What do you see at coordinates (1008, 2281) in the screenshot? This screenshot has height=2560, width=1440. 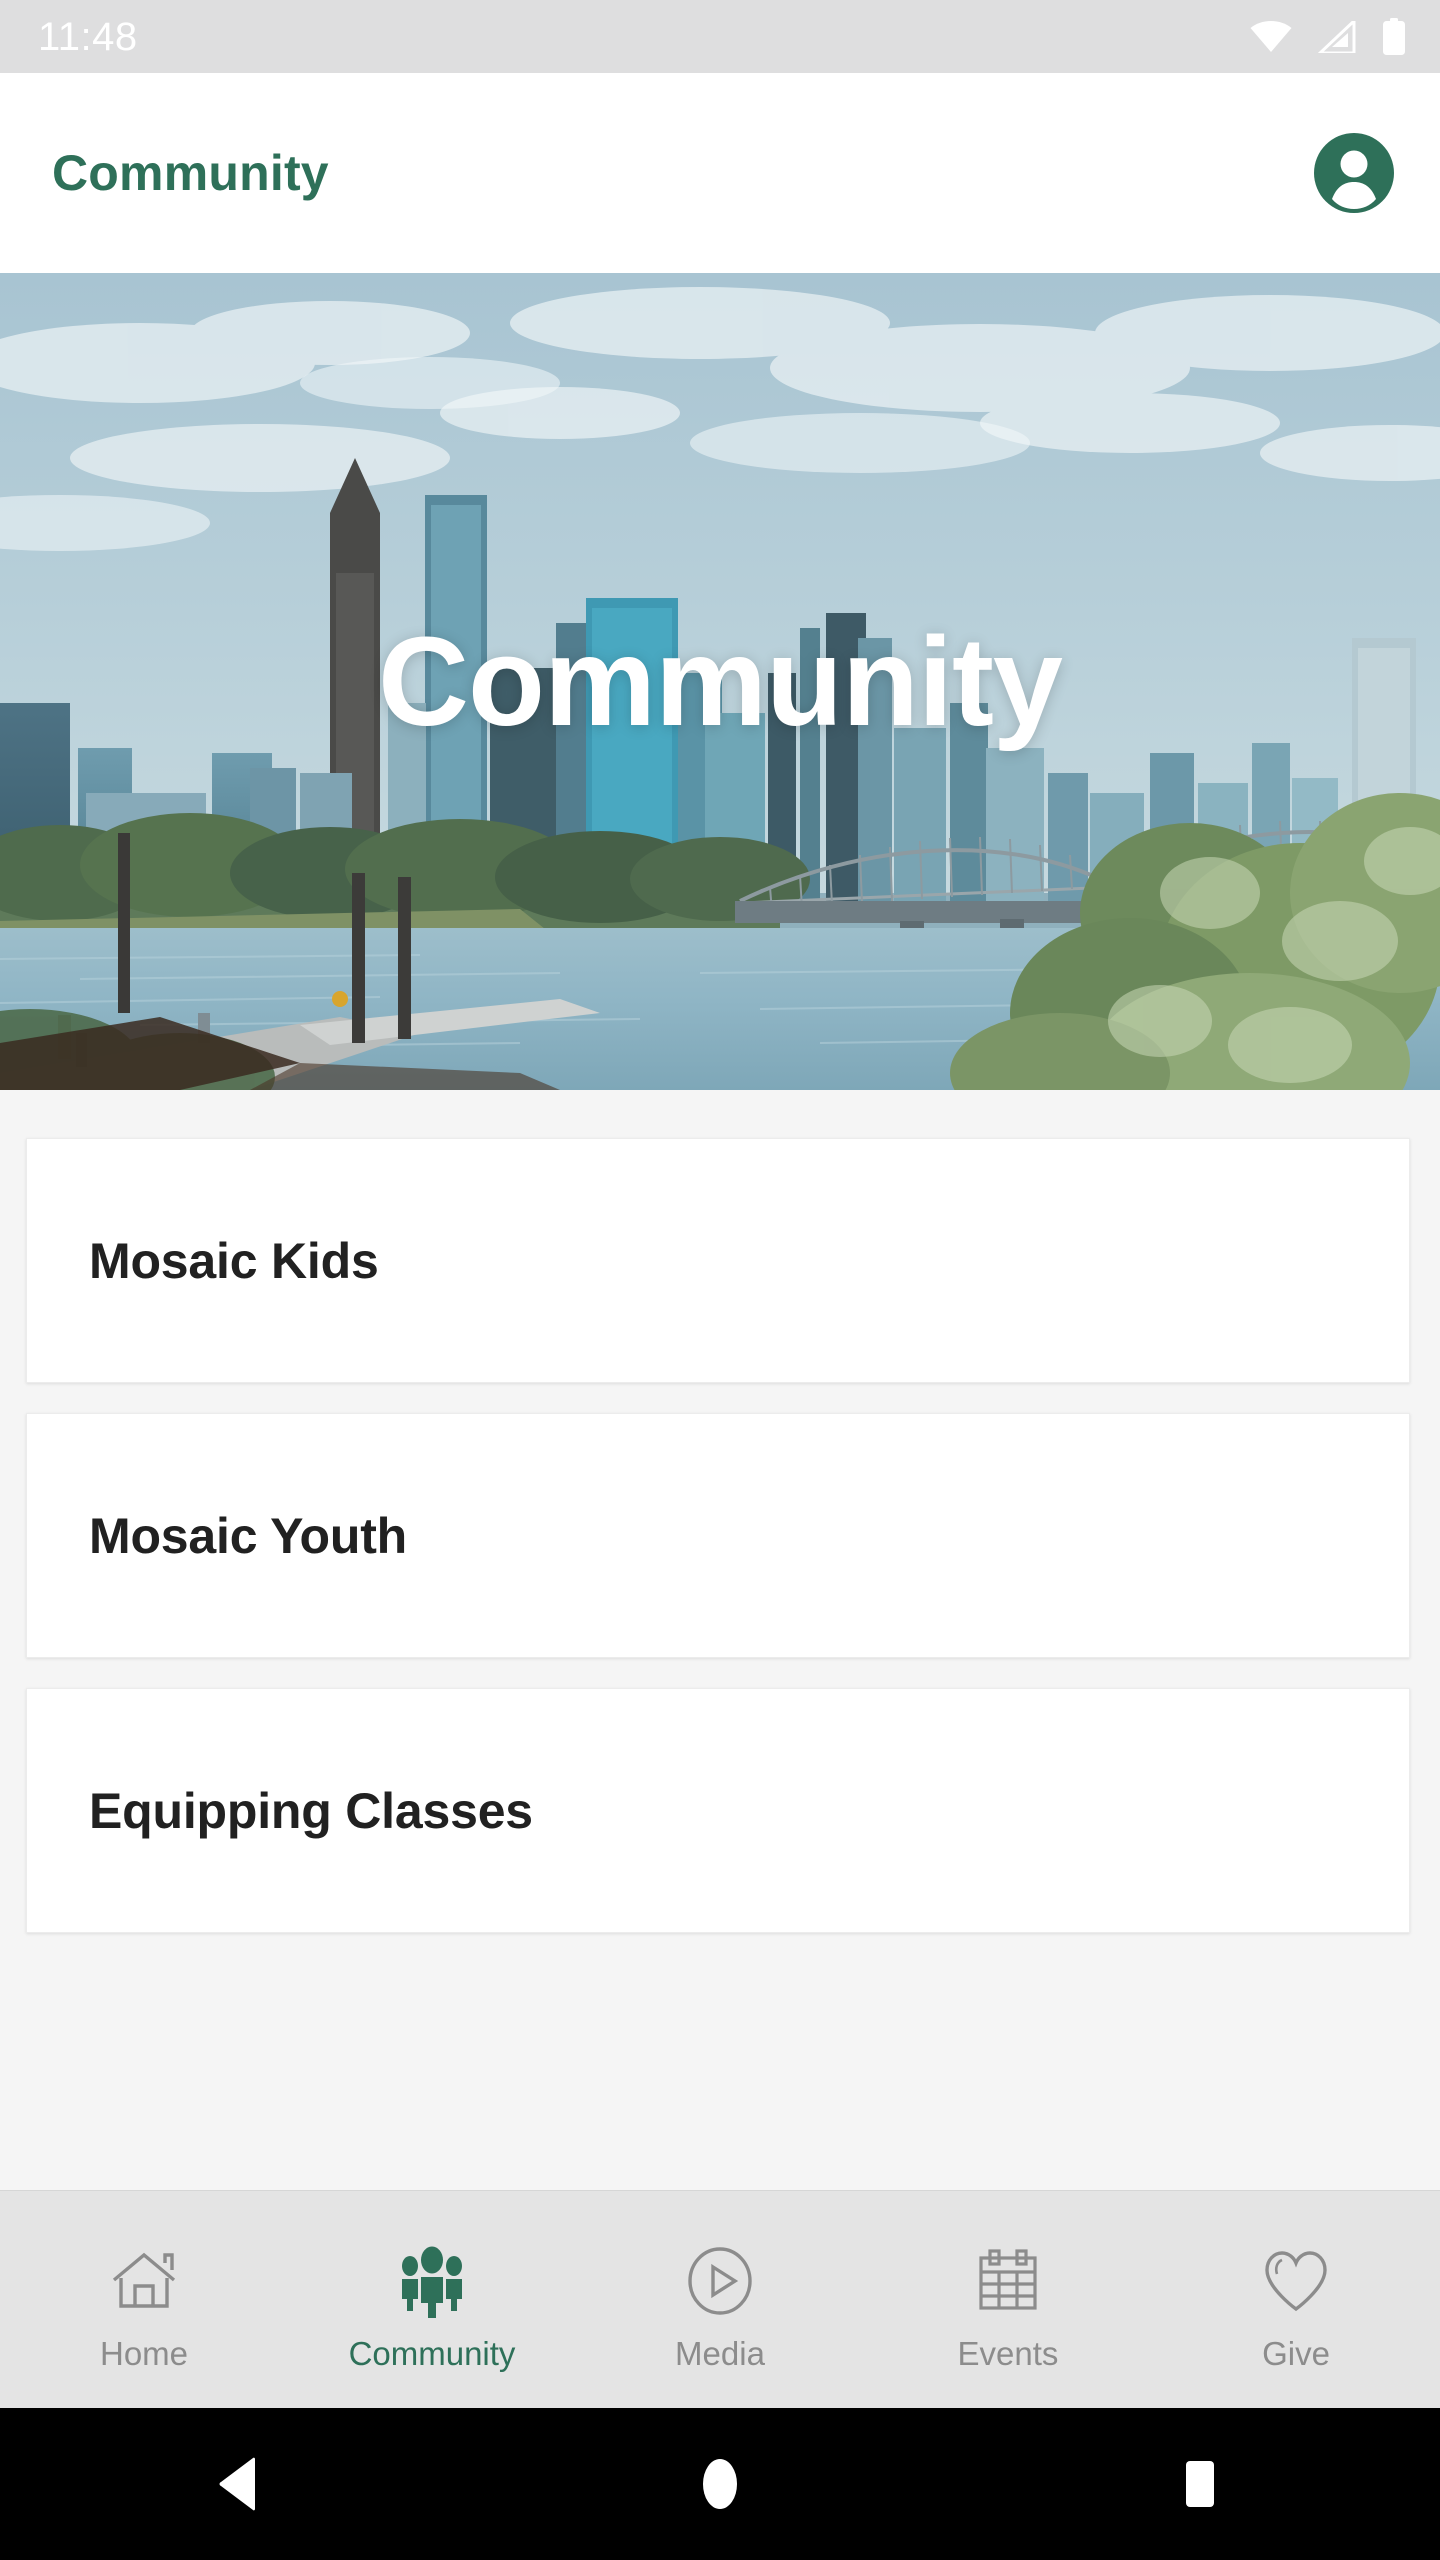 I see `calendar-icon` at bounding box center [1008, 2281].